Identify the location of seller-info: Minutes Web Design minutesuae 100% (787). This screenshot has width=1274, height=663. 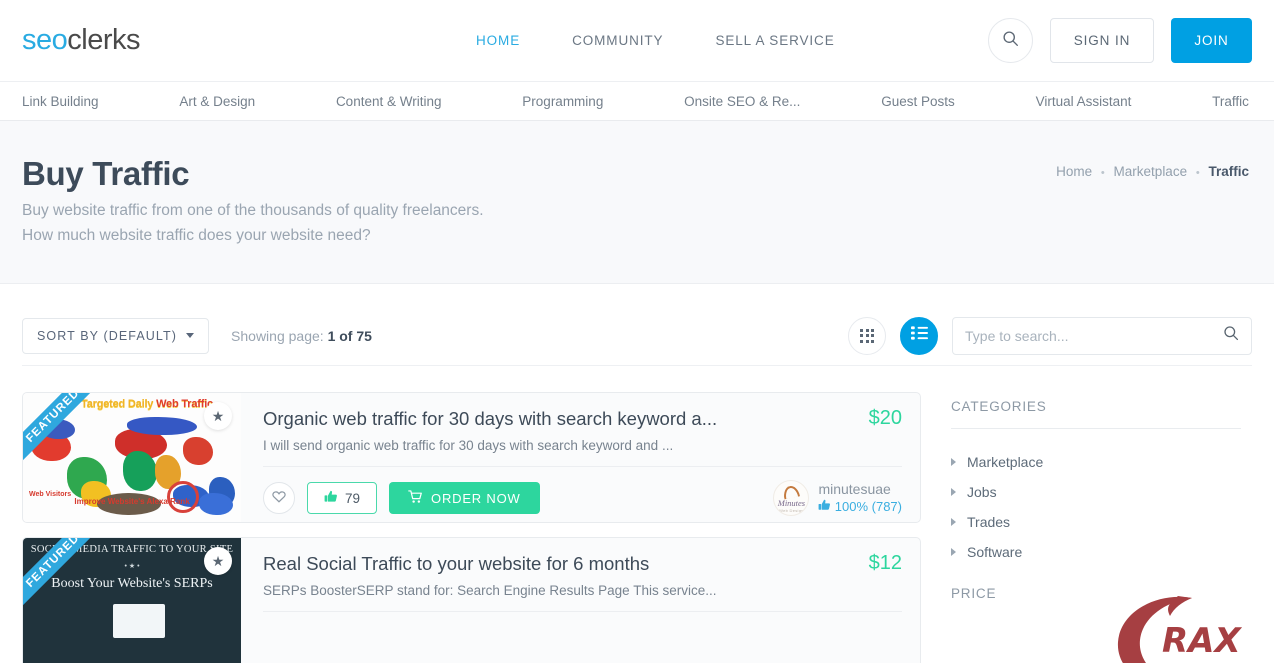
(837, 498).